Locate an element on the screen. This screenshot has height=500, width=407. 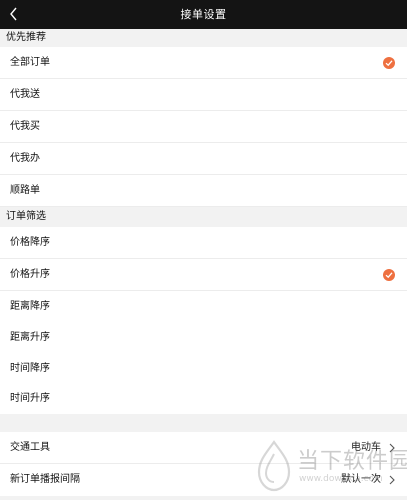
option-time-asc: 时间升序 is located at coordinates (203, 399).